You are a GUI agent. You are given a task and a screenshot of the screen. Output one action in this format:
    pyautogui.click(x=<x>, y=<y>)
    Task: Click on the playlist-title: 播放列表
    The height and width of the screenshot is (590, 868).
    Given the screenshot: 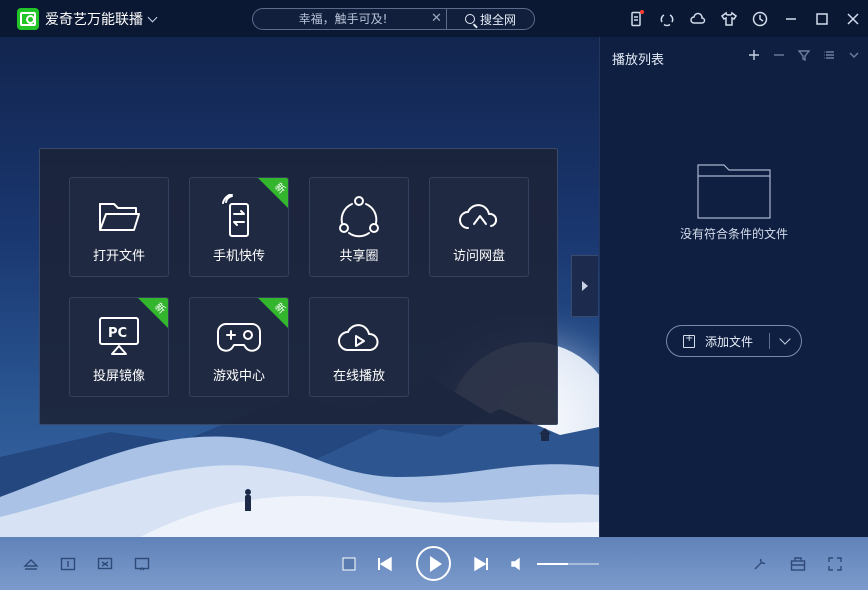 What is the action you would take?
    pyautogui.click(x=638, y=60)
    